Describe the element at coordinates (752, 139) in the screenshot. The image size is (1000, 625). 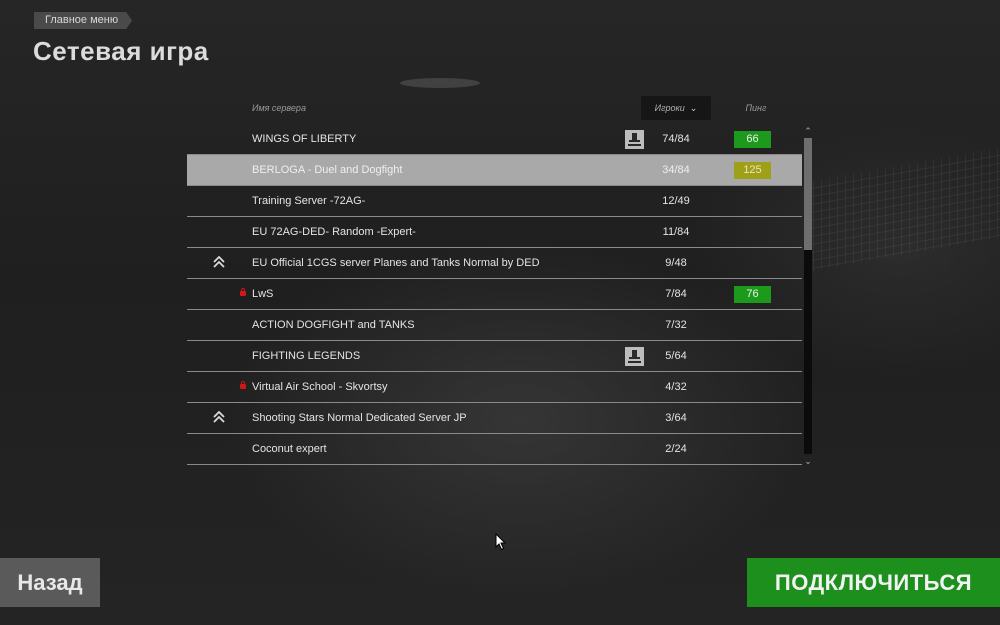
I see `server-ping: 66` at that location.